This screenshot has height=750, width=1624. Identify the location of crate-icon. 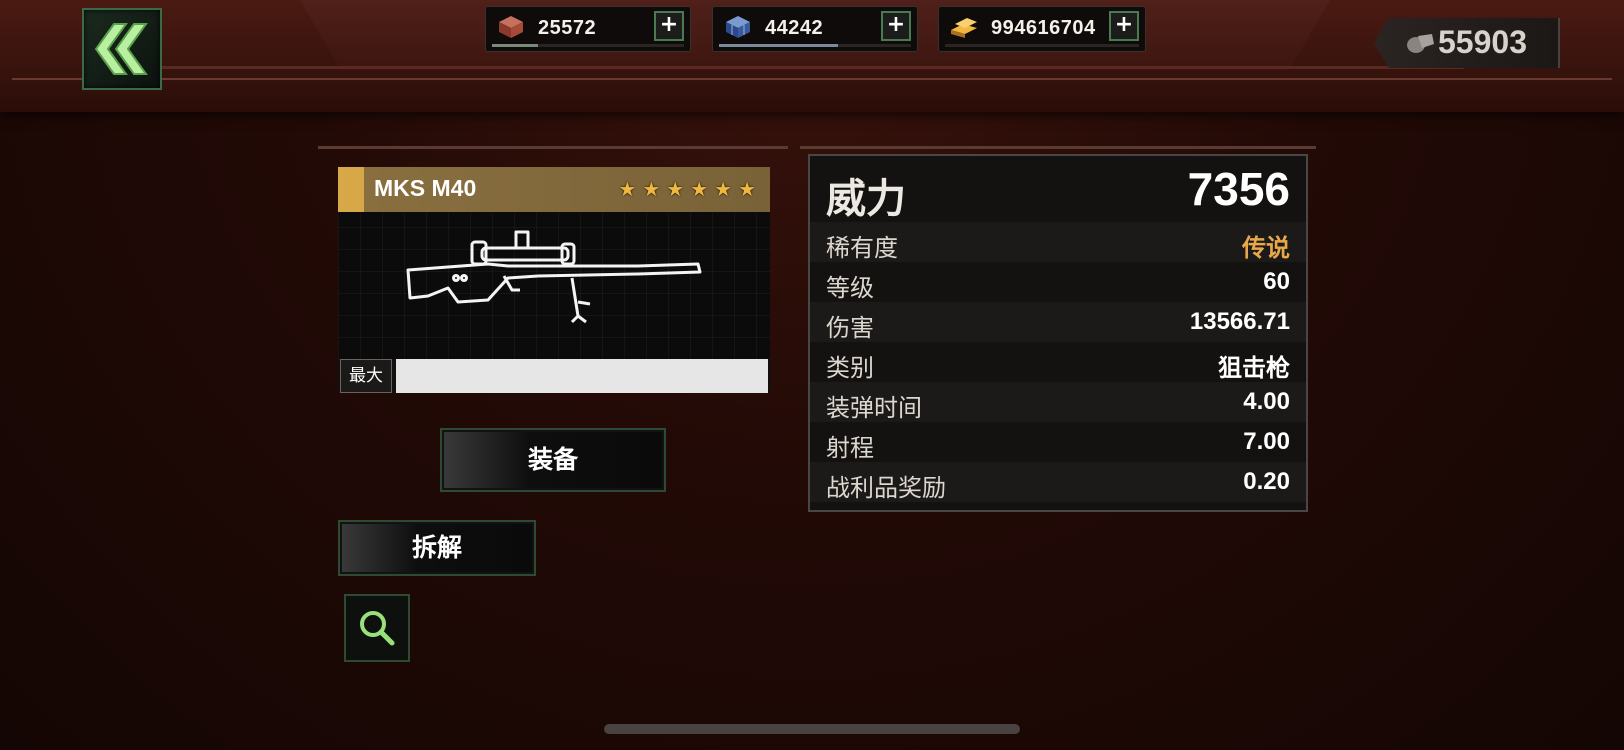
(738, 27).